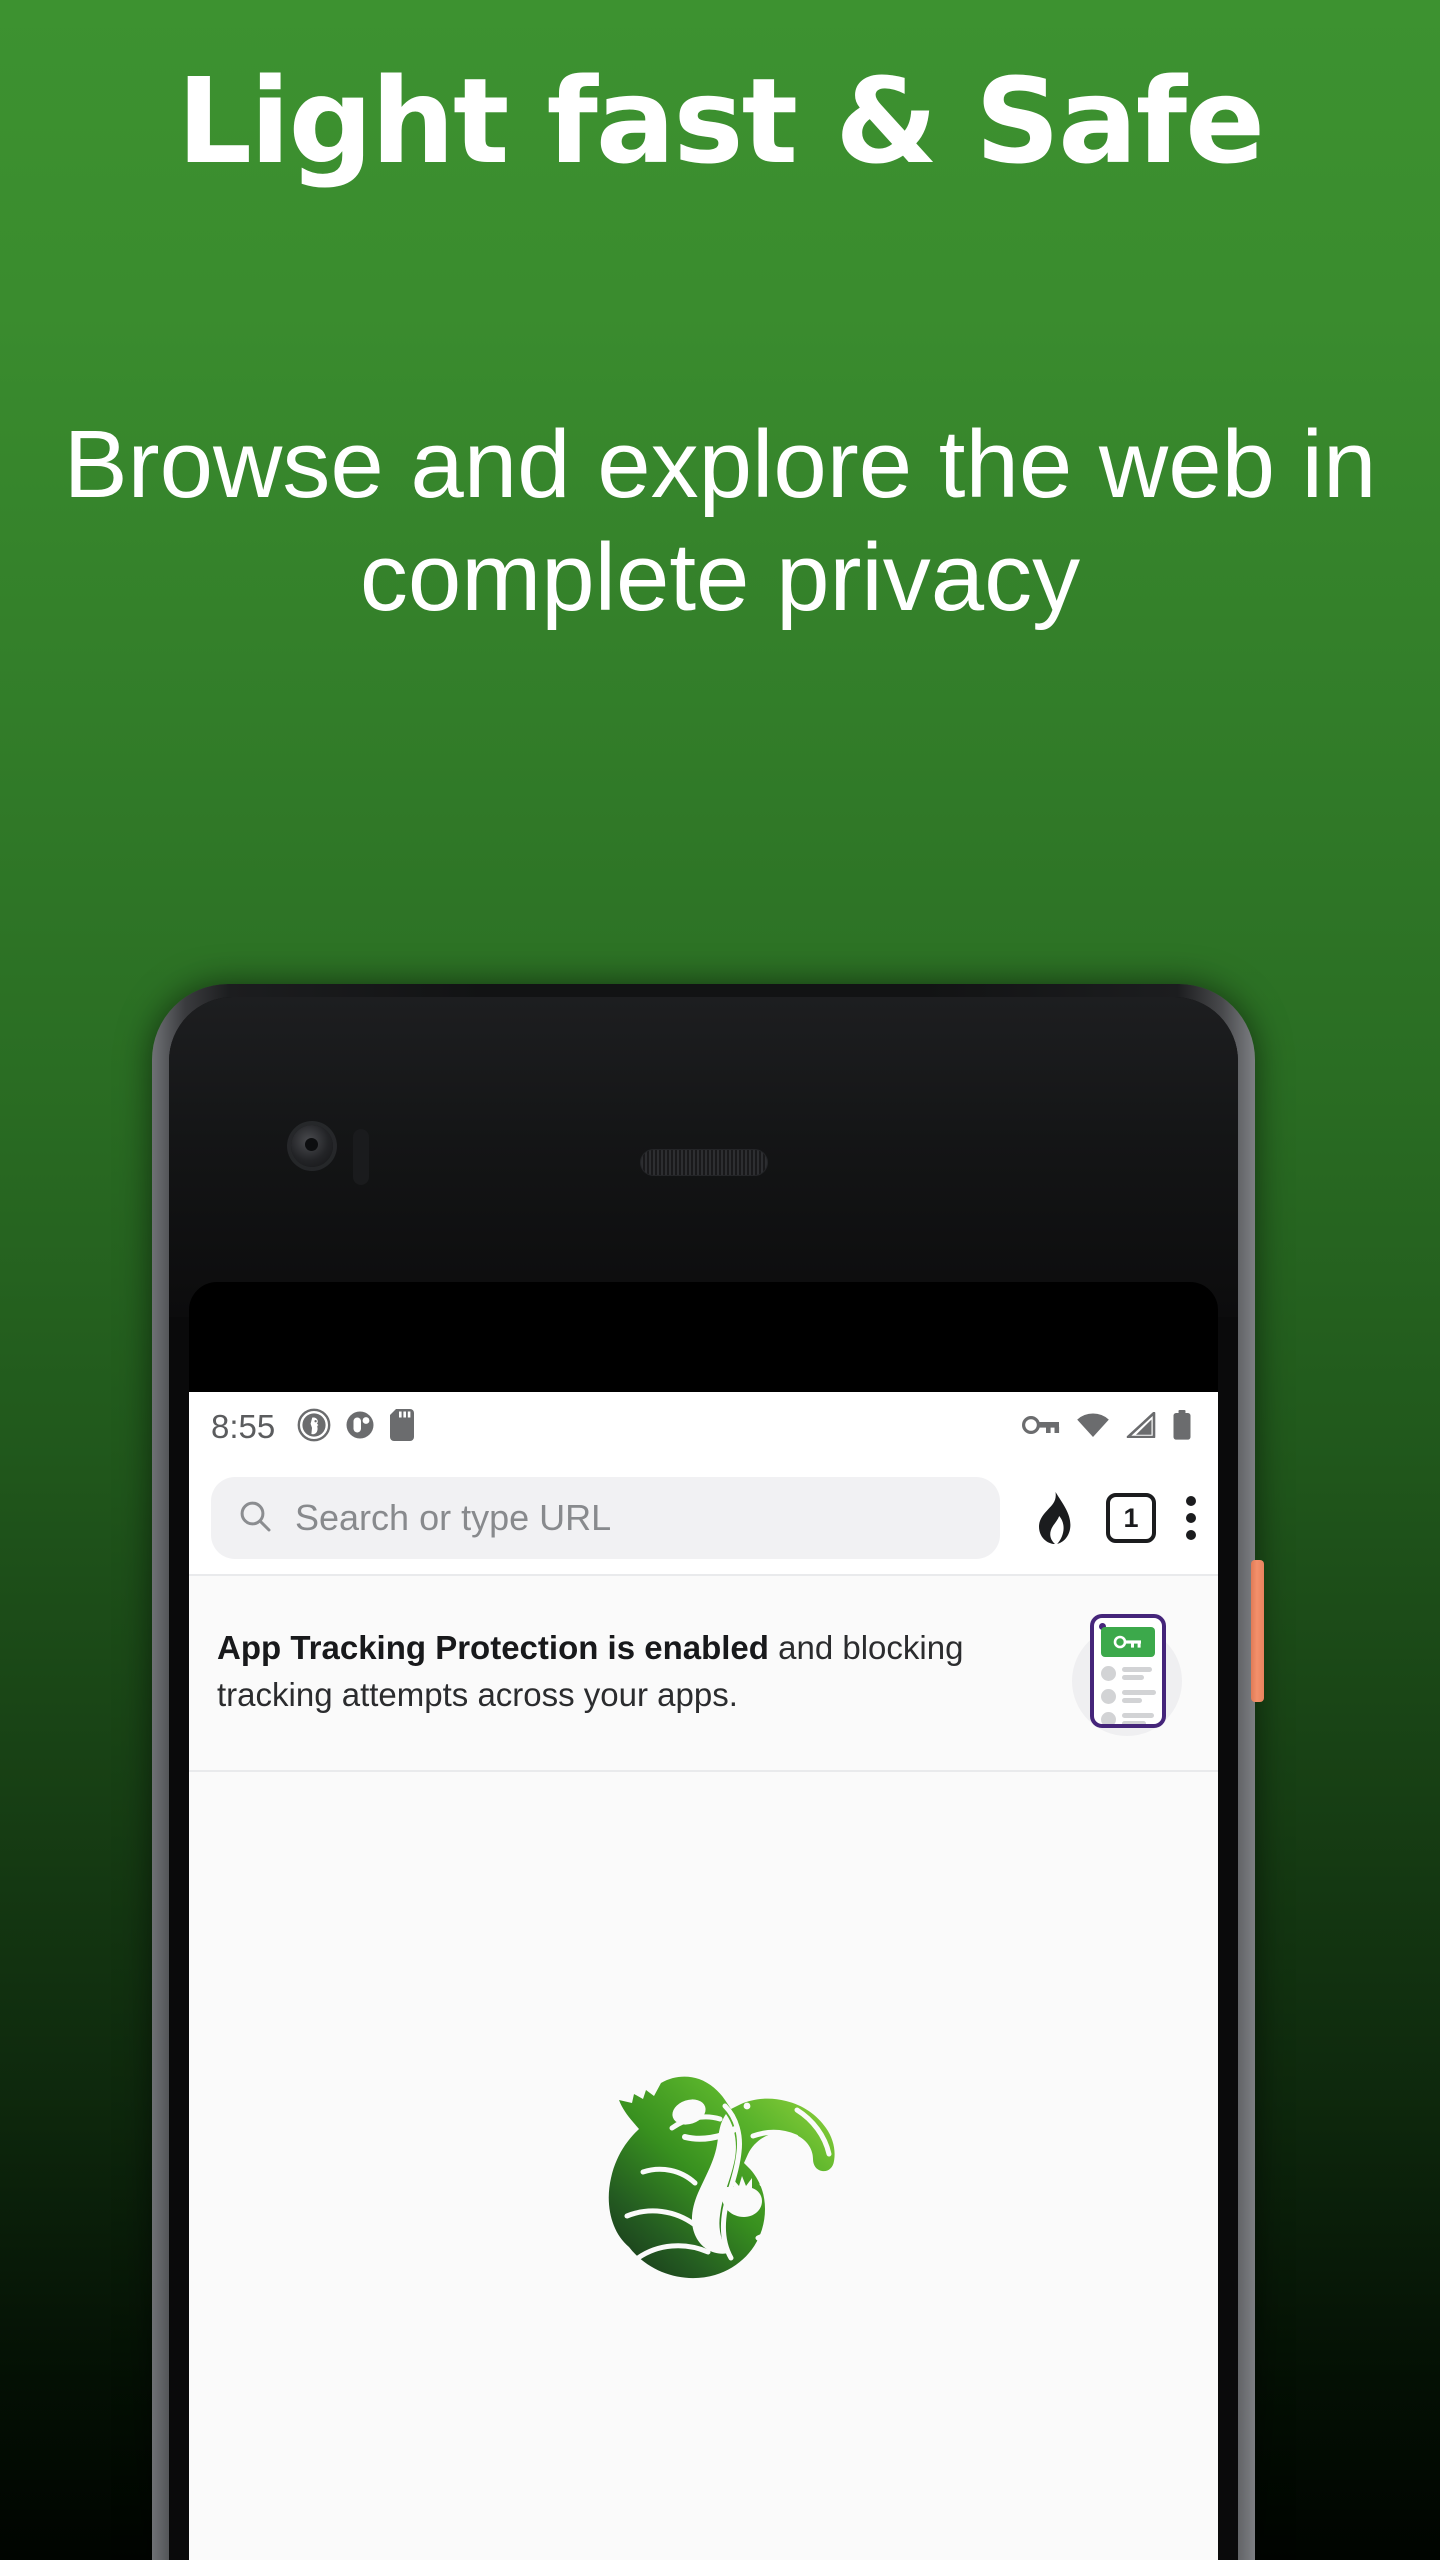 The width and height of the screenshot is (1440, 2560). What do you see at coordinates (1053, 1518) in the screenshot?
I see `fire-button` at bounding box center [1053, 1518].